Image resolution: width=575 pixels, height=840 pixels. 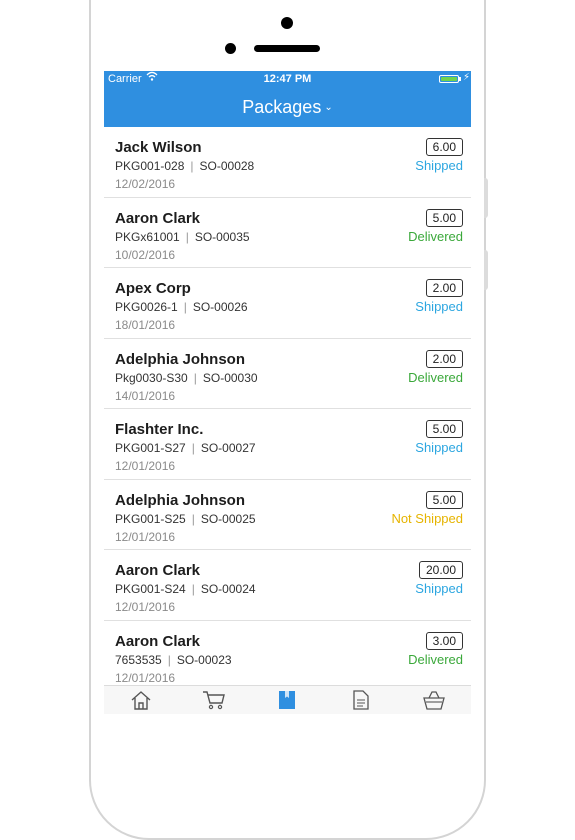 What do you see at coordinates (173, 660) in the screenshot?
I see `package-ids: 7653535 | SO-00023` at bounding box center [173, 660].